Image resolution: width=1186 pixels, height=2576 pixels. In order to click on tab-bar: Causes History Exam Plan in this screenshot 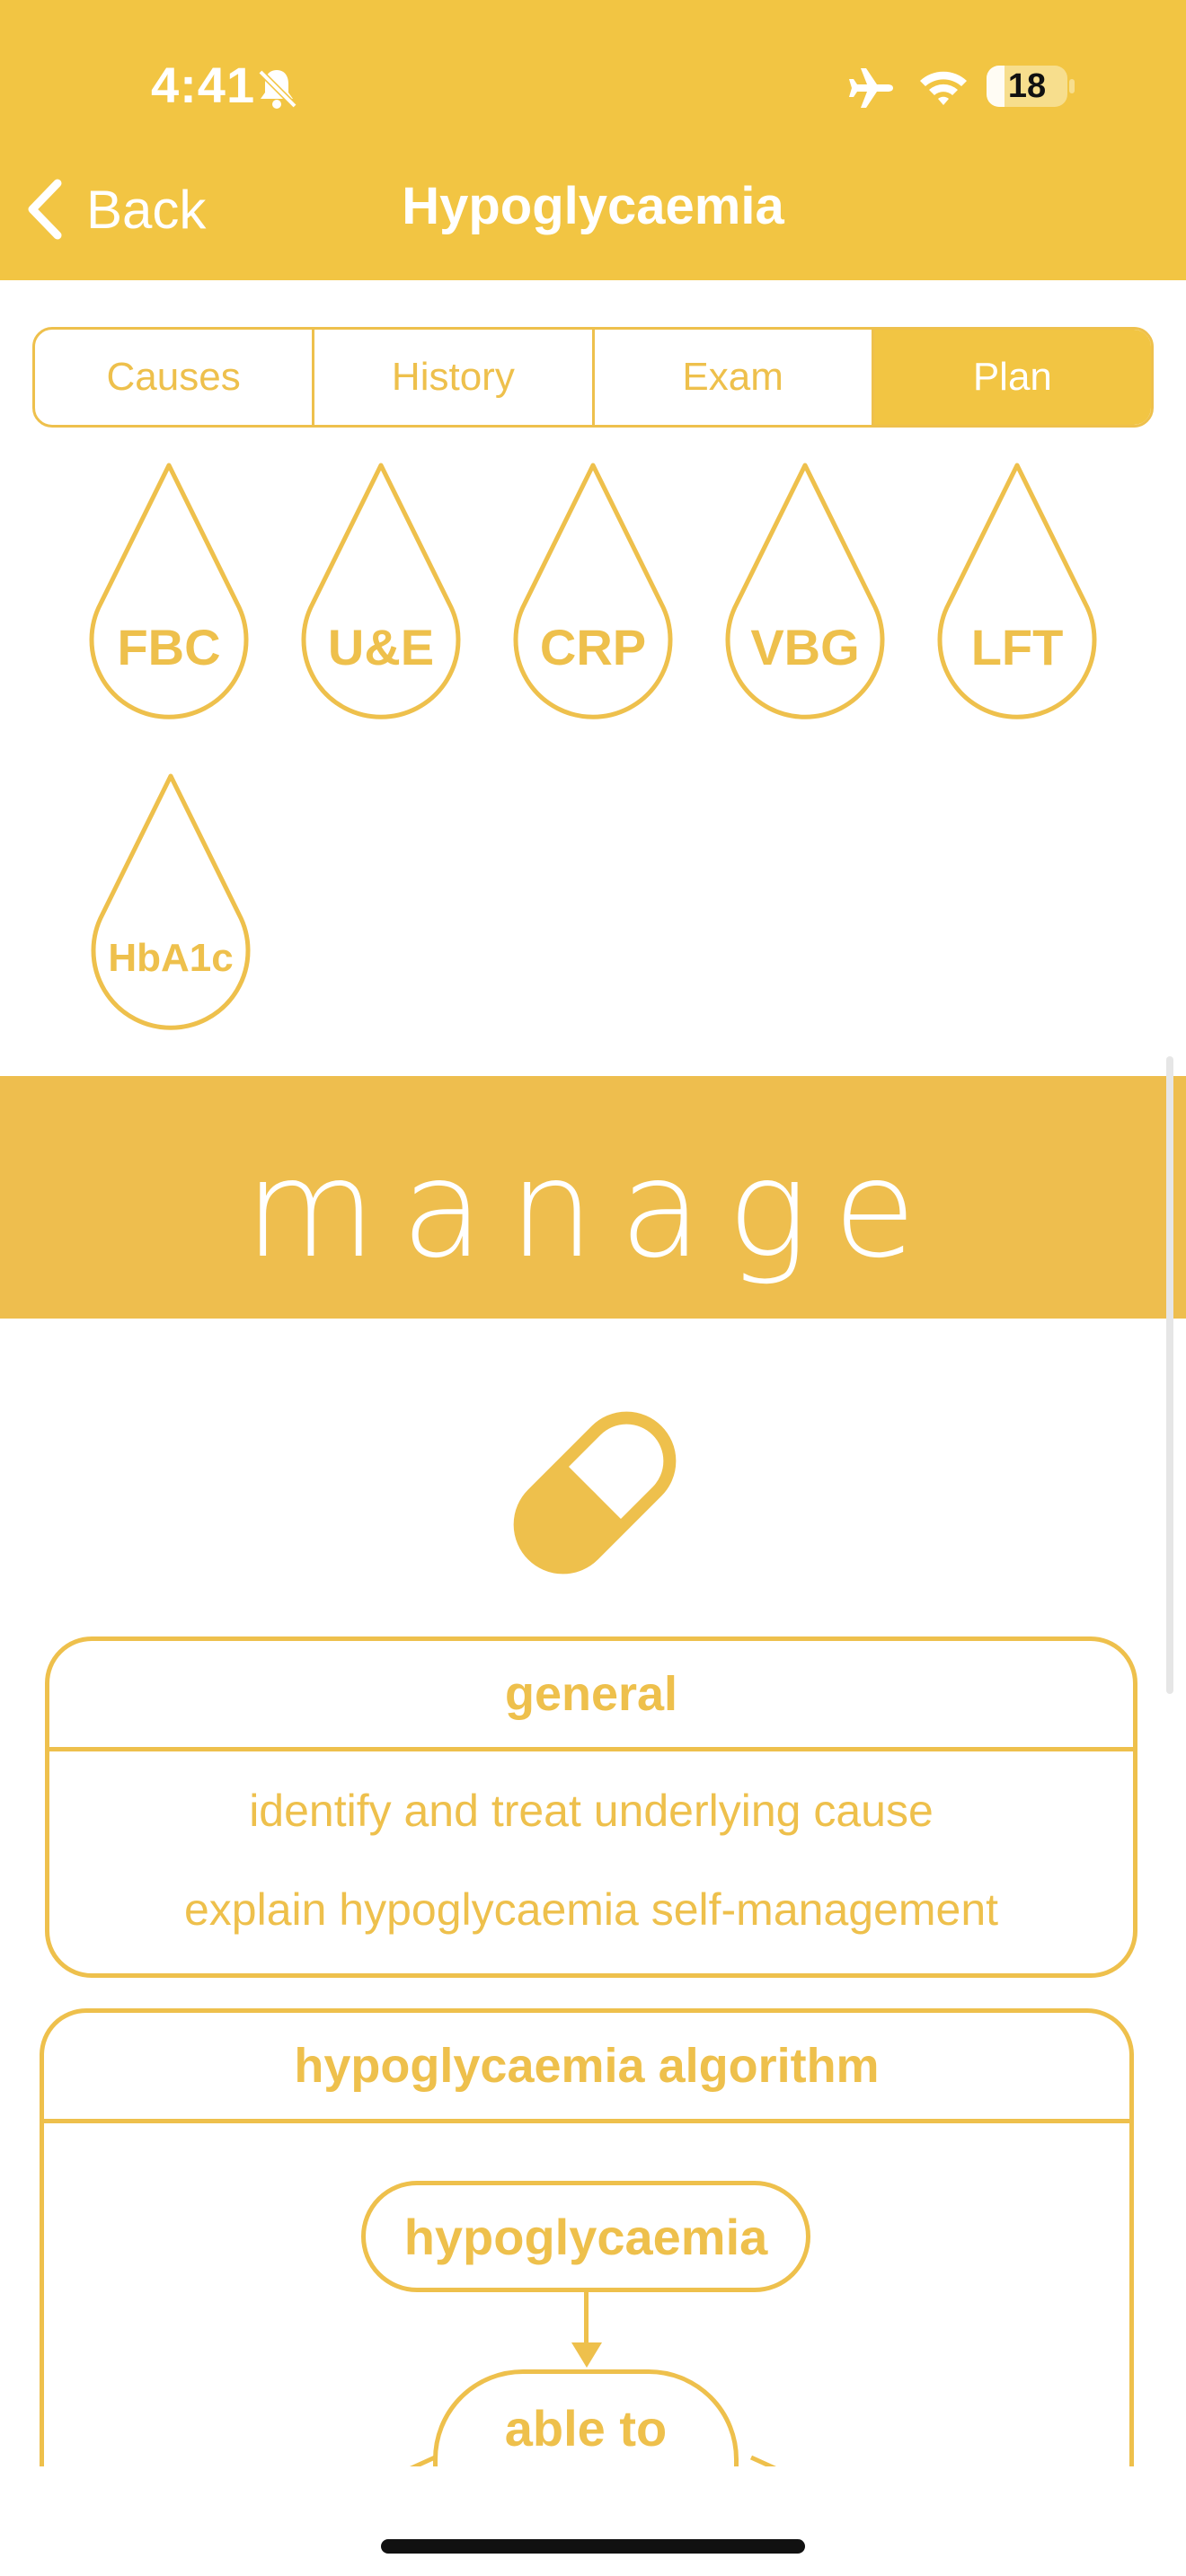, I will do `click(593, 377)`.